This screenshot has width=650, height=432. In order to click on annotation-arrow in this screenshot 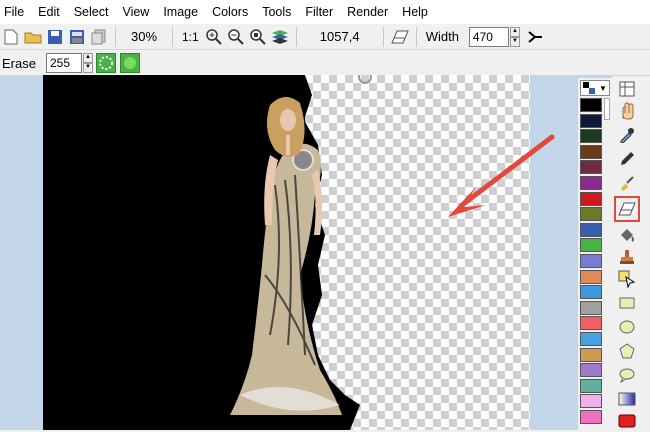, I will do `click(507, 171)`.